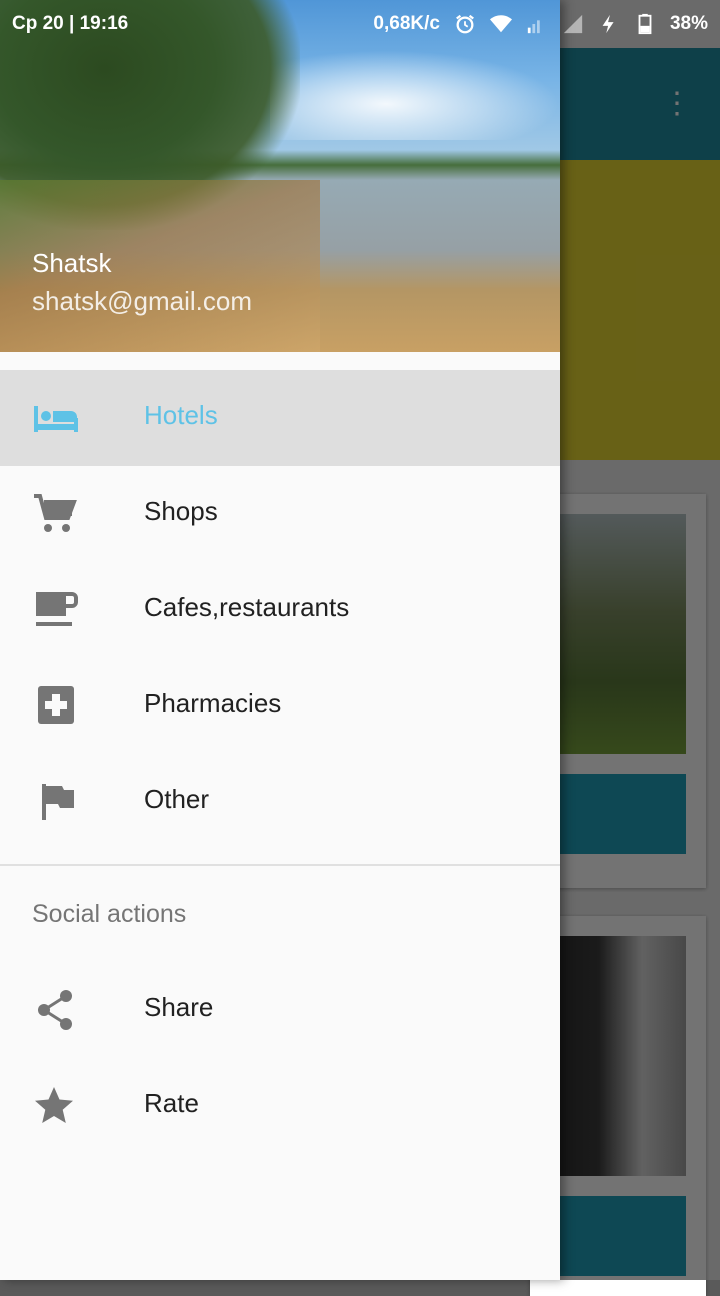 The width and height of the screenshot is (720, 1296). Describe the element at coordinates (56, 419) in the screenshot. I see `bed-icon` at that location.